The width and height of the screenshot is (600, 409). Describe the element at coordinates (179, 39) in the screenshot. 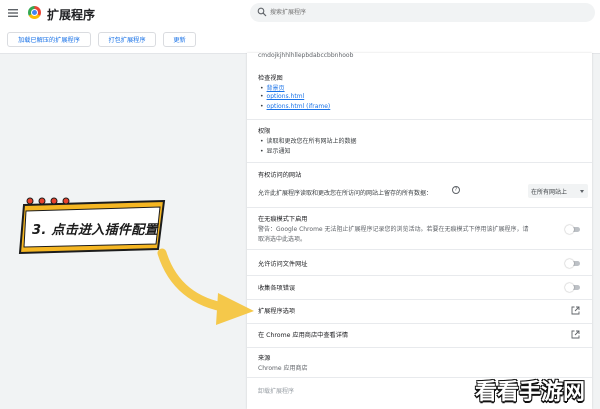

I see `update-button: 更新` at that location.